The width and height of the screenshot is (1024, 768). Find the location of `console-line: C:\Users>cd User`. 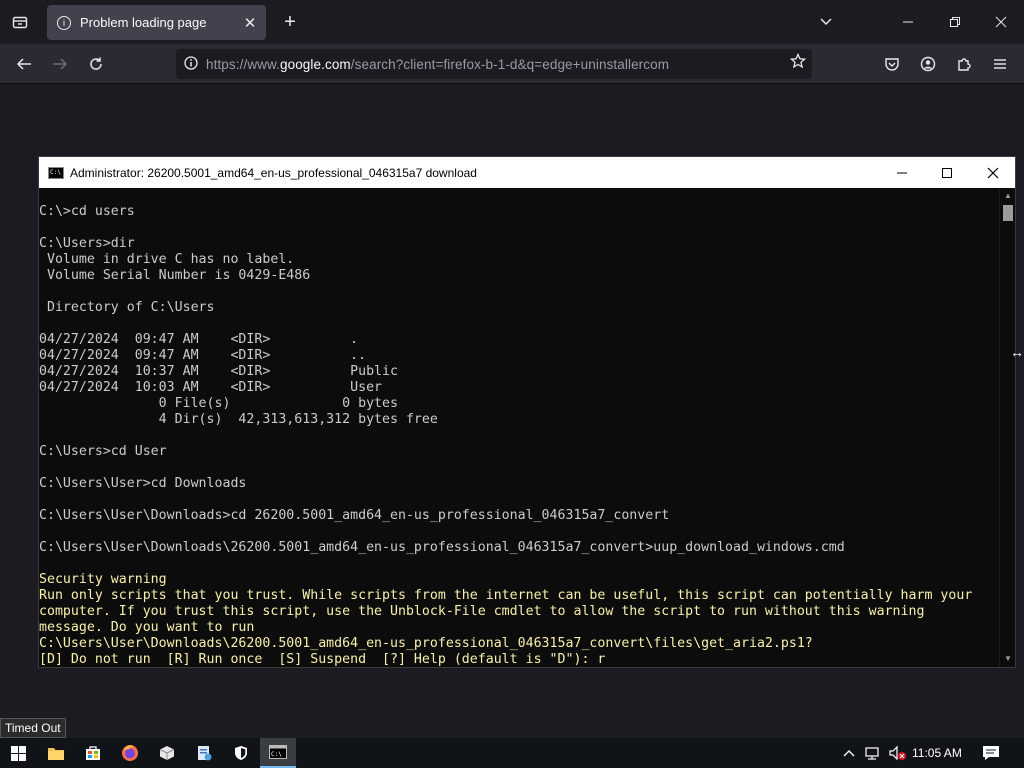

console-line: C:\Users>cd User is located at coordinates (103, 451).